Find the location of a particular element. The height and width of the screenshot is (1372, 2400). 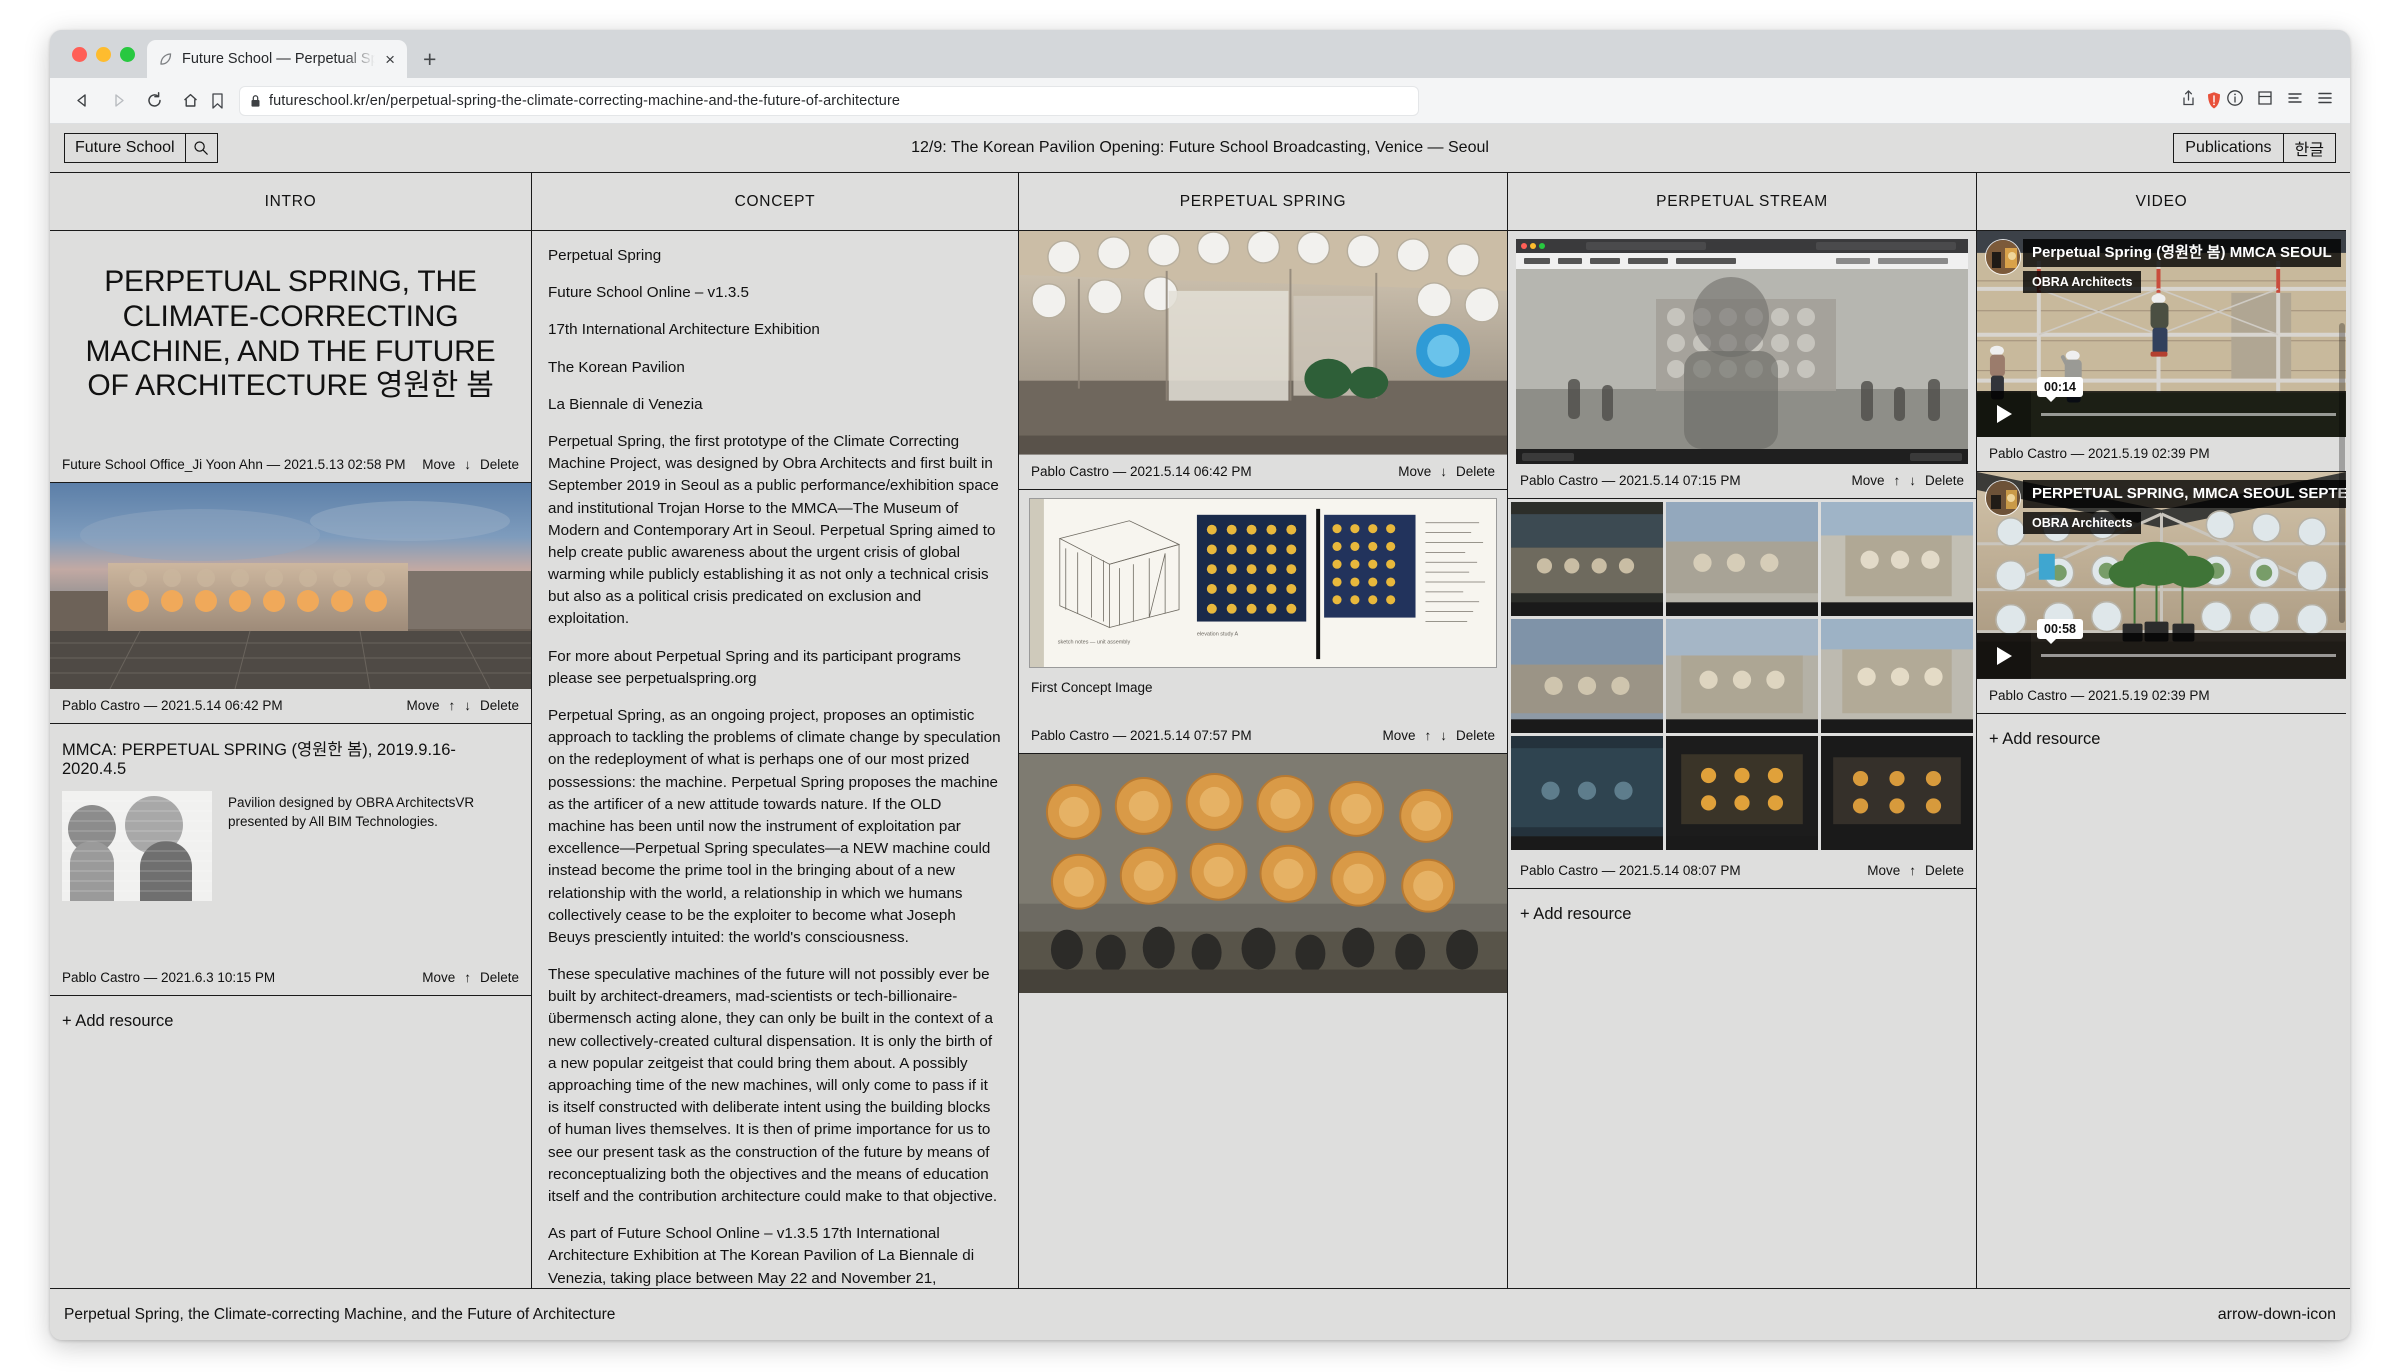

site-search: Future School is located at coordinates (141, 148).